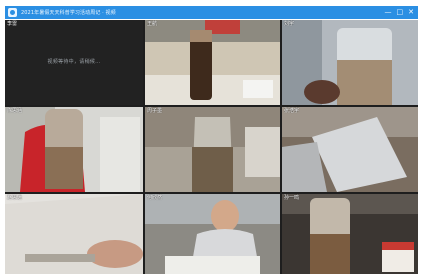  What do you see at coordinates (68, 13) in the screenshot?
I see `window-title: 2021年暑假天天科普学习活动周记 · 视频` at bounding box center [68, 13].